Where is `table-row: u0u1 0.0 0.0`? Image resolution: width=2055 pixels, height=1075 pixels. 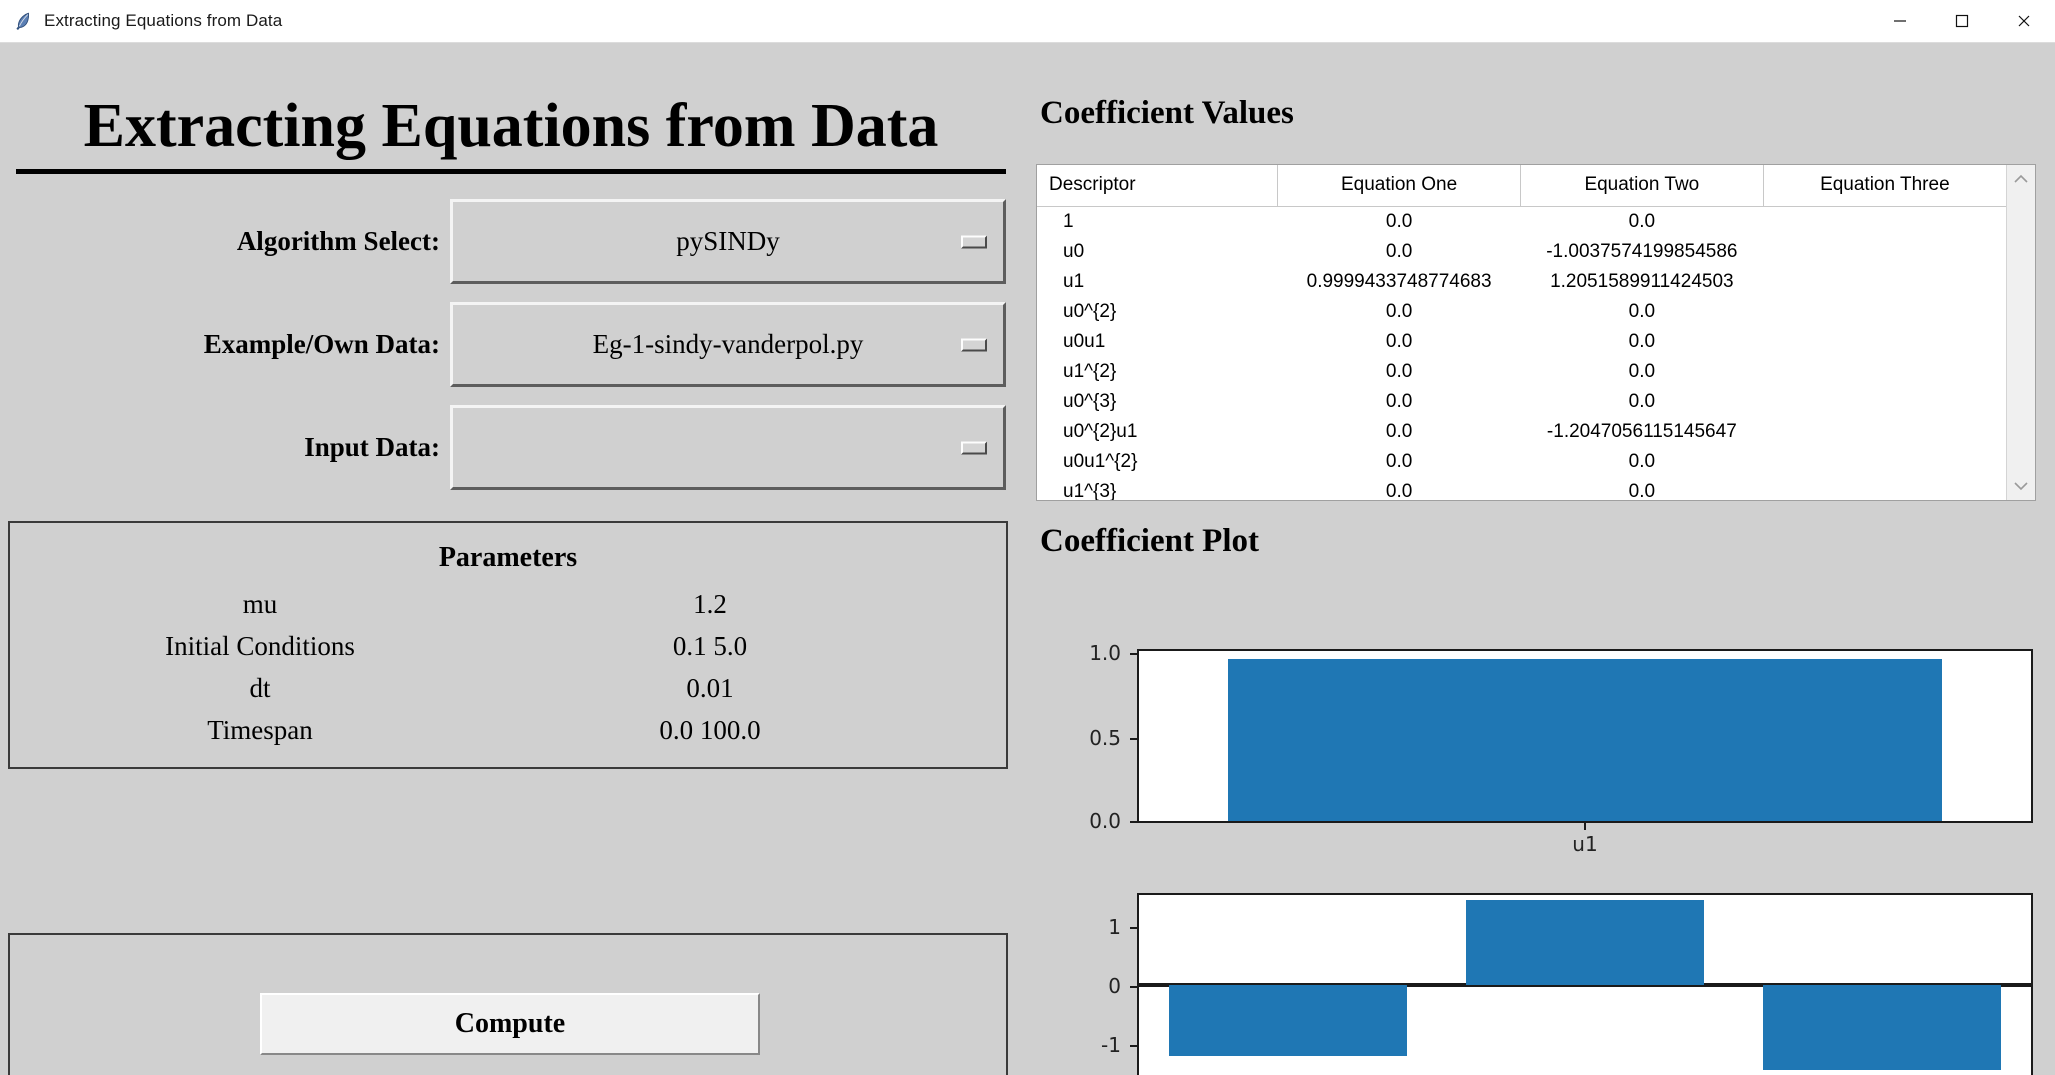 table-row: u0u1 0.0 0.0 is located at coordinates (1521, 342).